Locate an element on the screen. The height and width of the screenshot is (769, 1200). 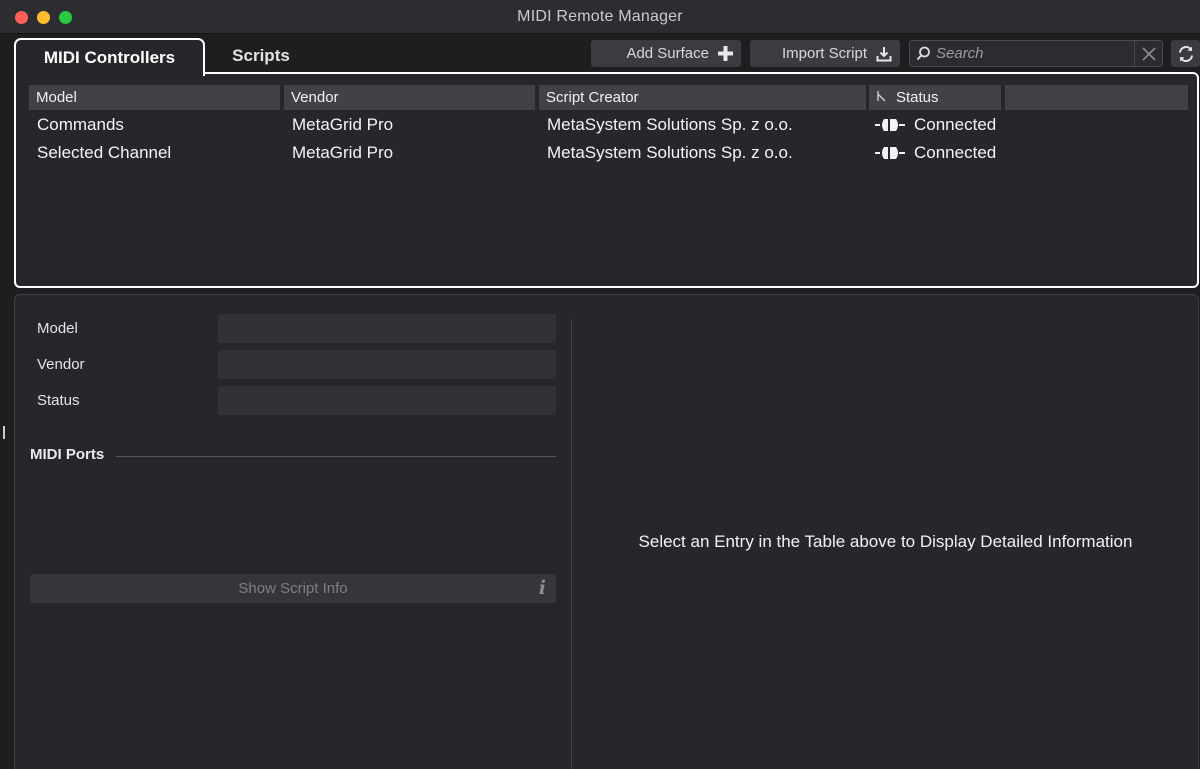
model-field is located at coordinates (387, 328).